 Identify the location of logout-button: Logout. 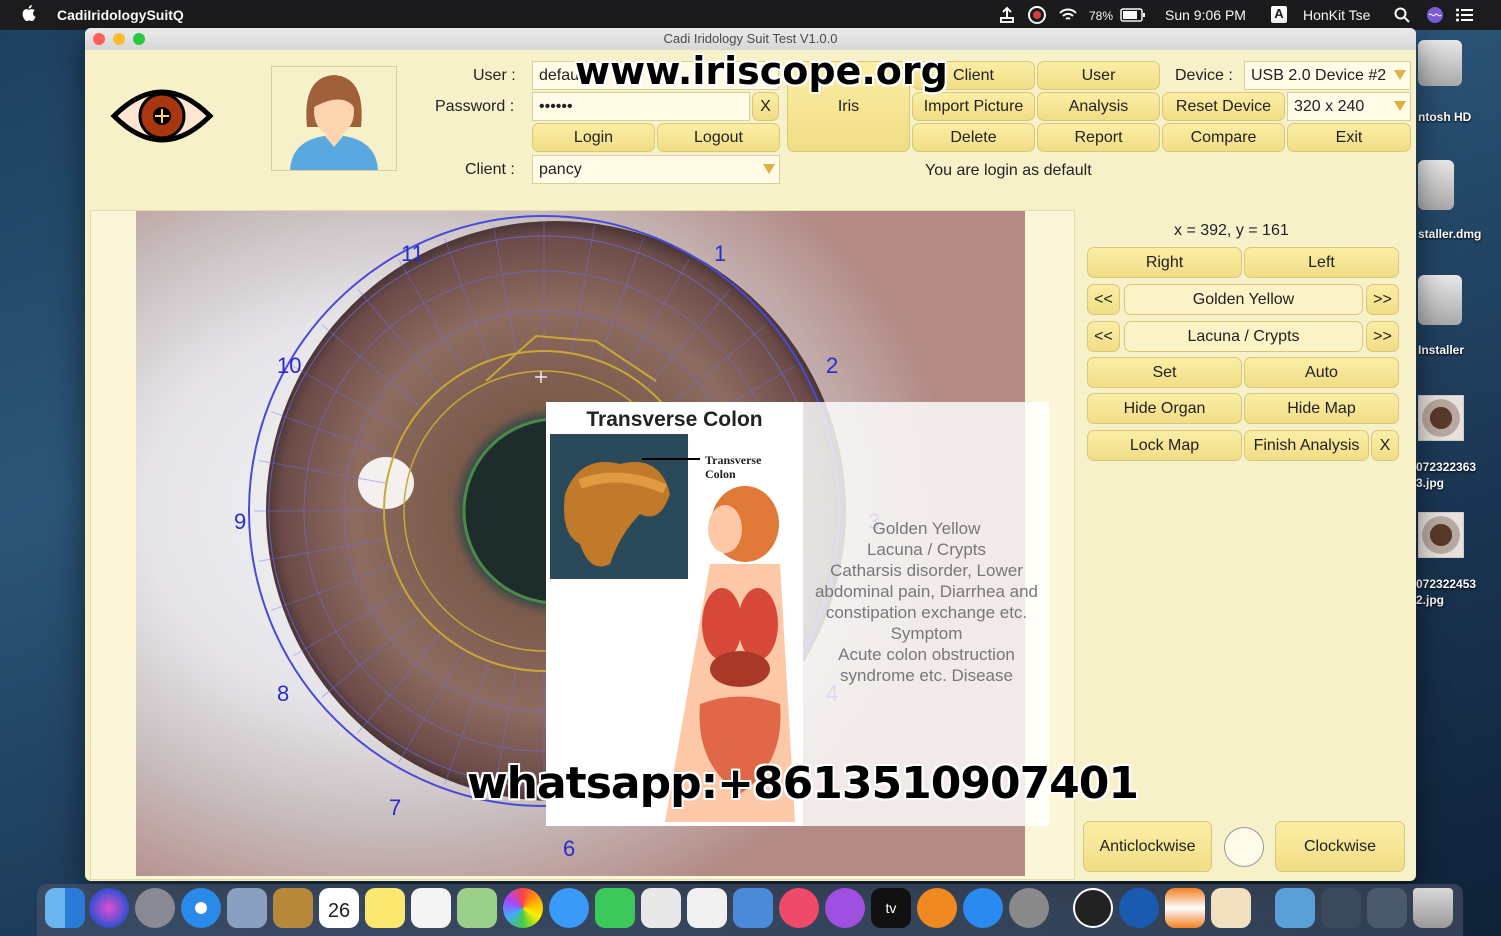
(718, 137).